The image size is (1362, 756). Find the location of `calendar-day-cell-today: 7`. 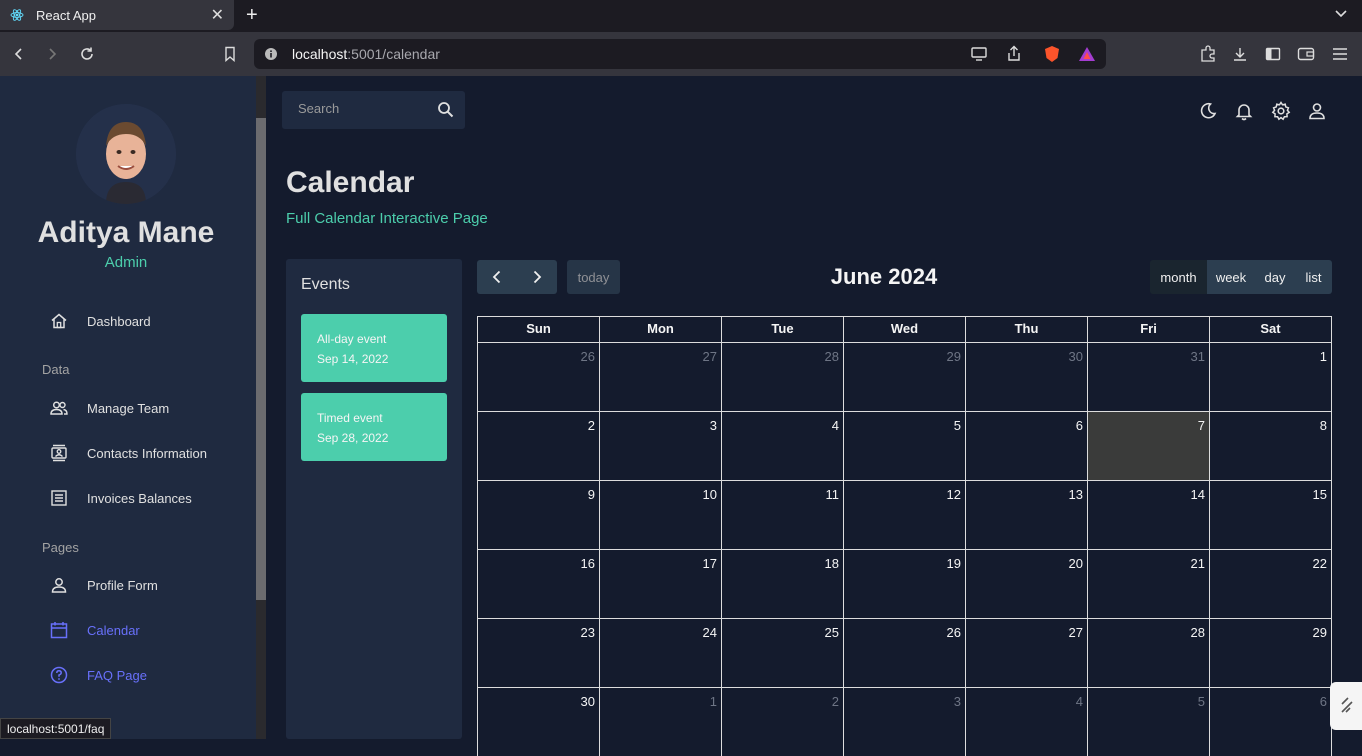

calendar-day-cell-today: 7 is located at coordinates (1149, 446).